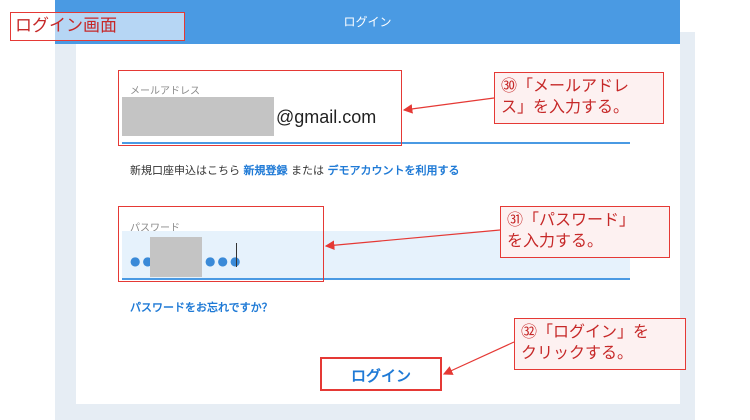 The width and height of the screenshot is (750, 420). I want to click on arrow-to-password, so click(412, 240).